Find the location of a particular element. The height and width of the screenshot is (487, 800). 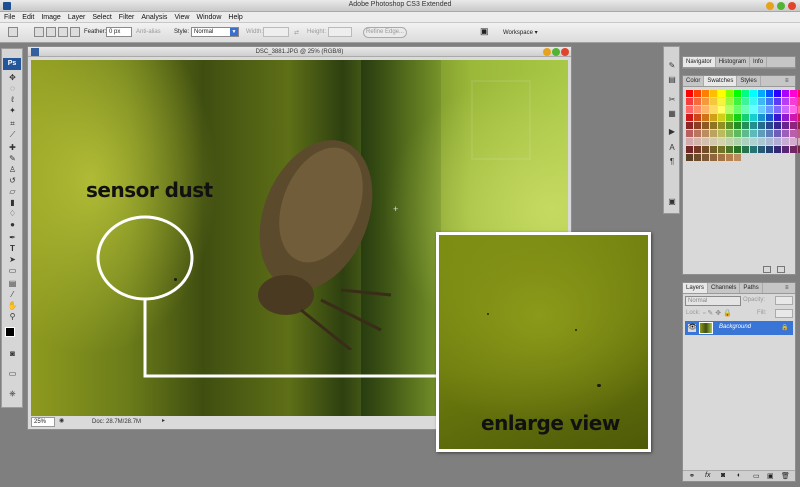

tab-swatches: Swatches is located at coordinates (721, 81).